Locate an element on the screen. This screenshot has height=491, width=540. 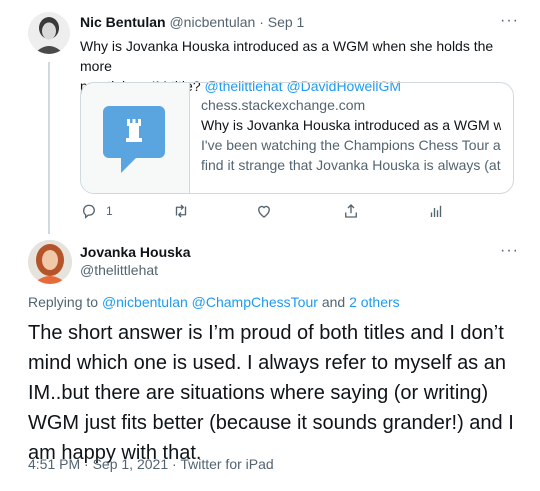
replying-to-prefix: Replying to is located at coordinates (63, 302).